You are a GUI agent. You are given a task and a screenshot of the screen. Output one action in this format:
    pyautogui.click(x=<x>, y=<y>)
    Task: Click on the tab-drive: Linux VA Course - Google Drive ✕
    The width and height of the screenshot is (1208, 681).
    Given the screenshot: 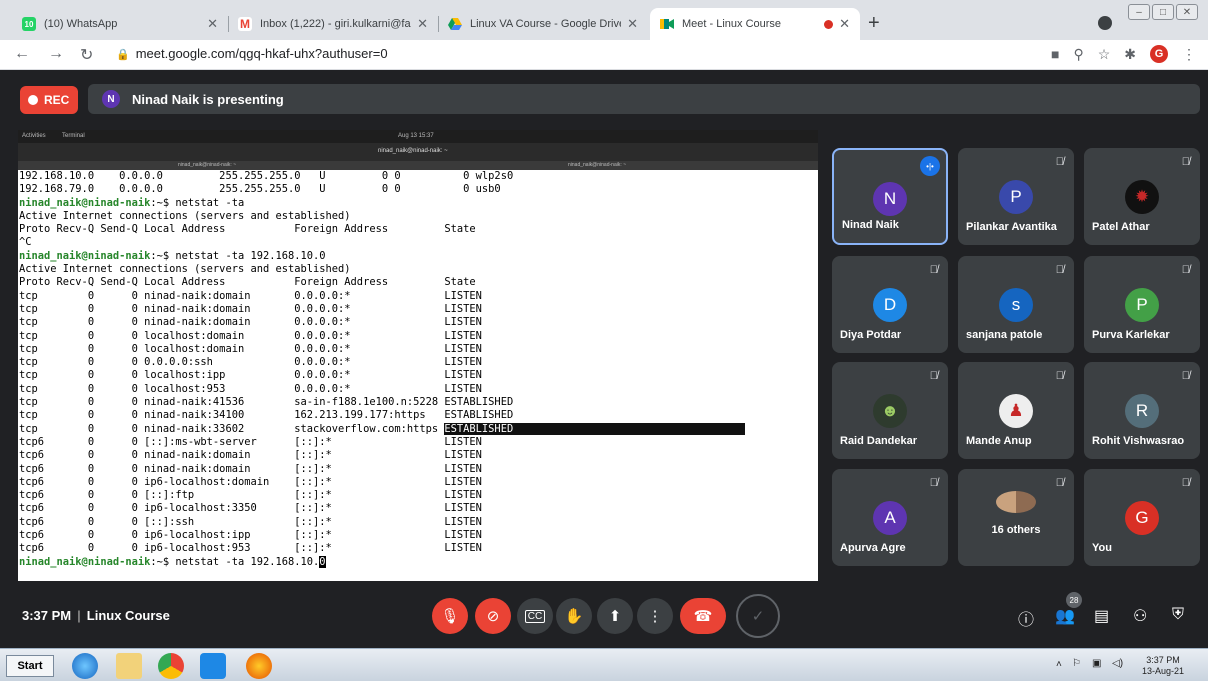 What is the action you would take?
    pyautogui.click(x=543, y=24)
    